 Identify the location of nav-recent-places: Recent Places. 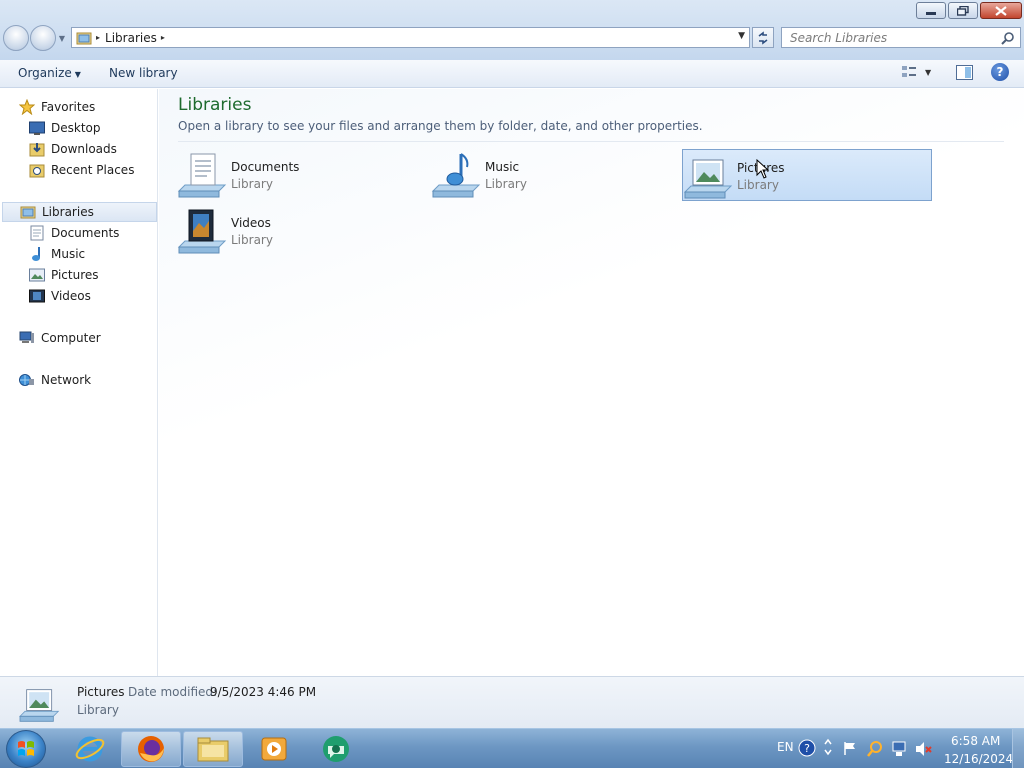
(81, 170).